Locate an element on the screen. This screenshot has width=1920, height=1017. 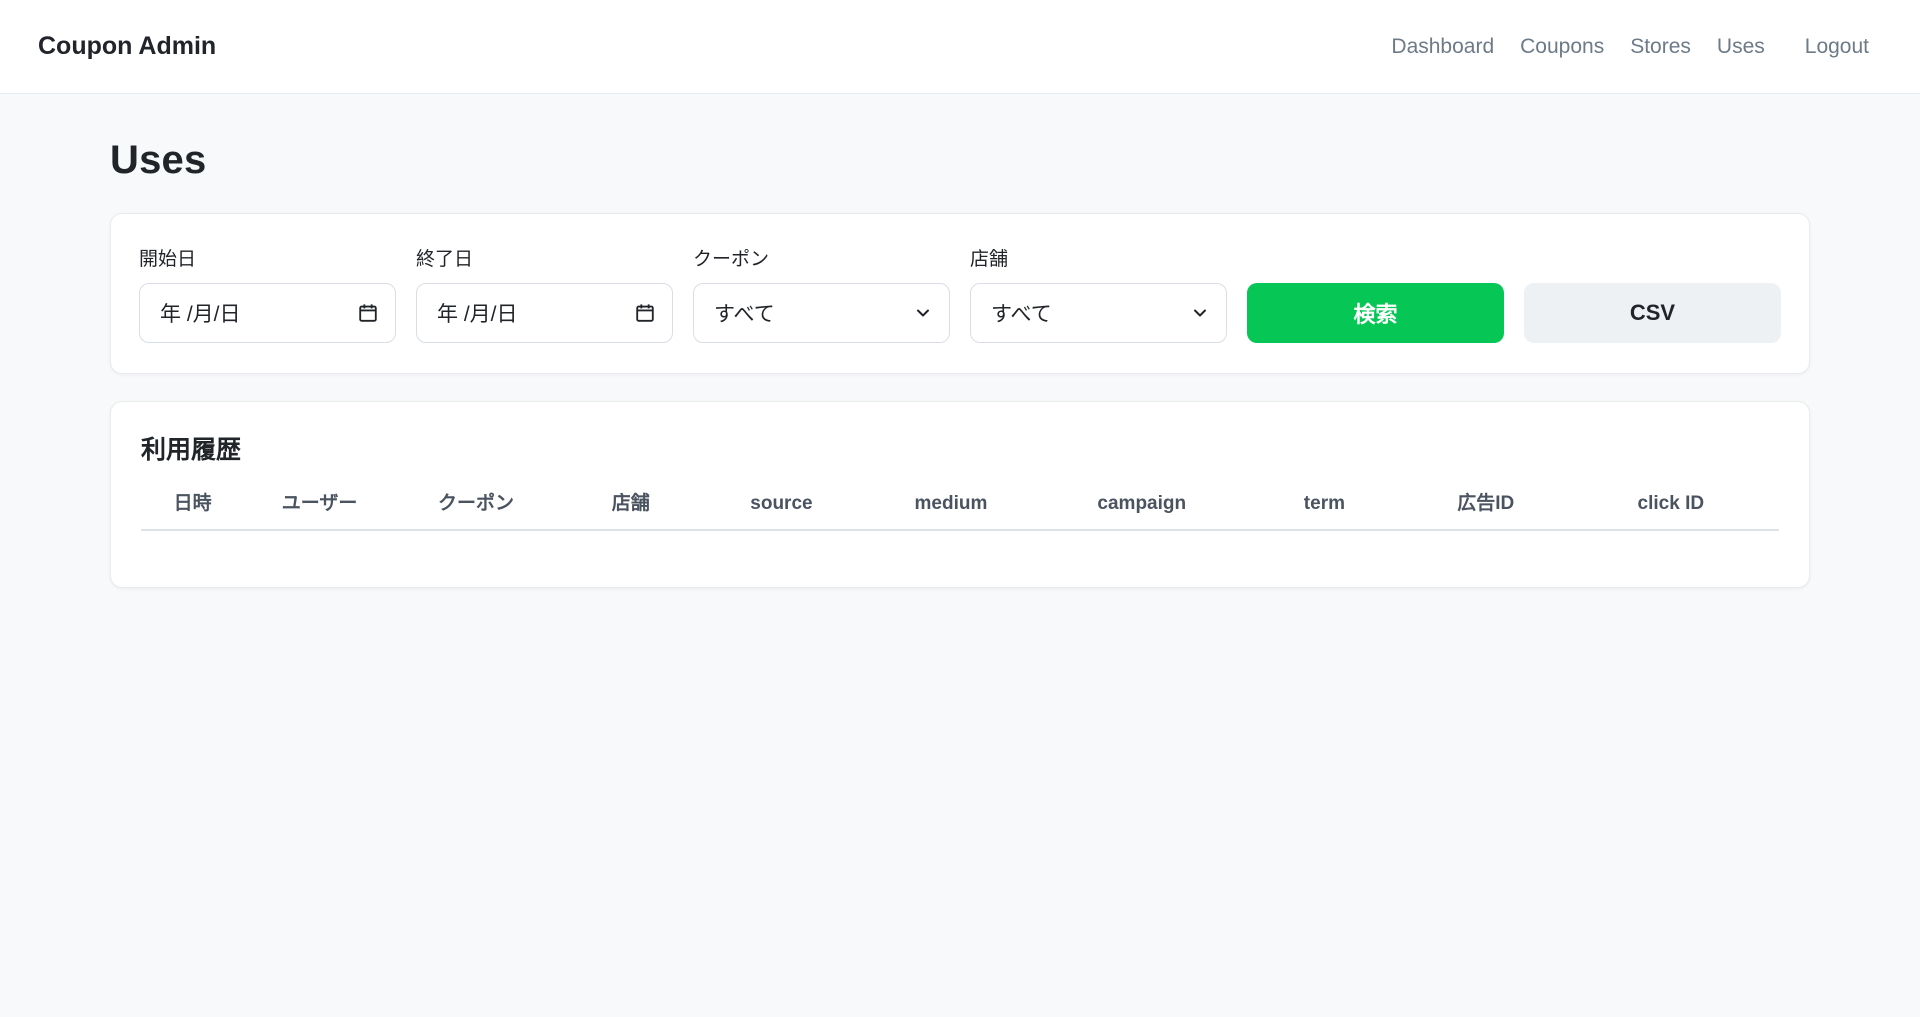
store-select: すべて is located at coordinates (1098, 313).